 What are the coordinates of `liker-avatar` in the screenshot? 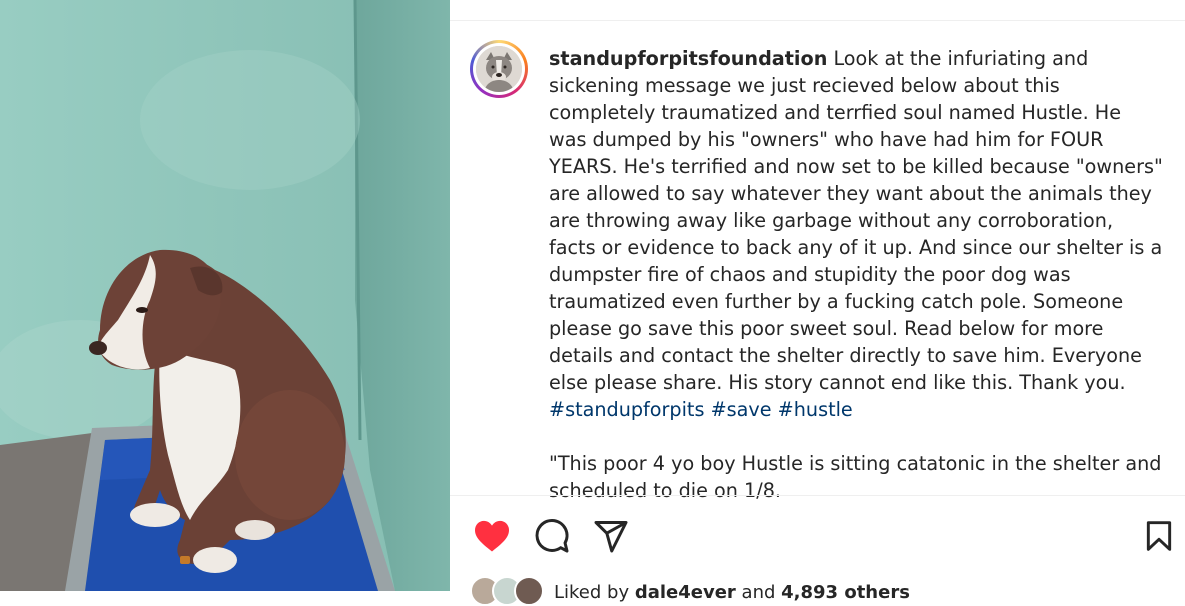 It's located at (529, 591).